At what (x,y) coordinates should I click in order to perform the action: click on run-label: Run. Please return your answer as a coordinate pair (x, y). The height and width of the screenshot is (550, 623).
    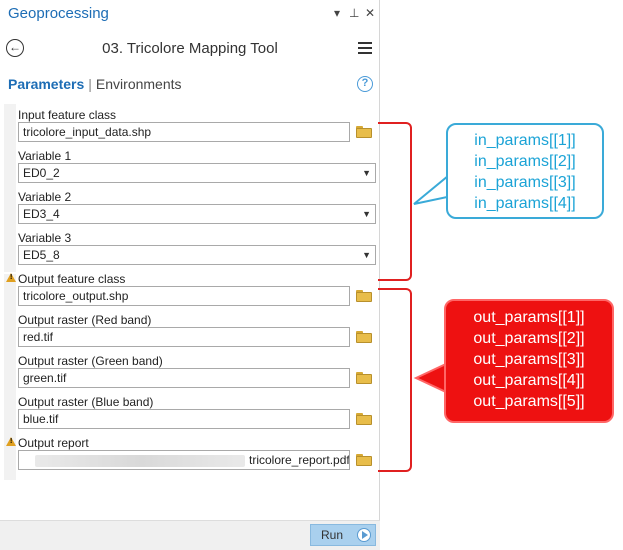
    Looking at the image, I should click on (332, 535).